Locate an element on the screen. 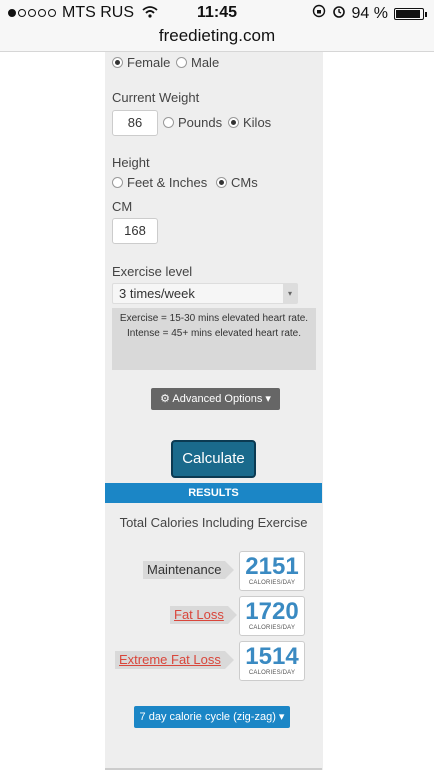  pounds-label: Pounds is located at coordinates (200, 122).